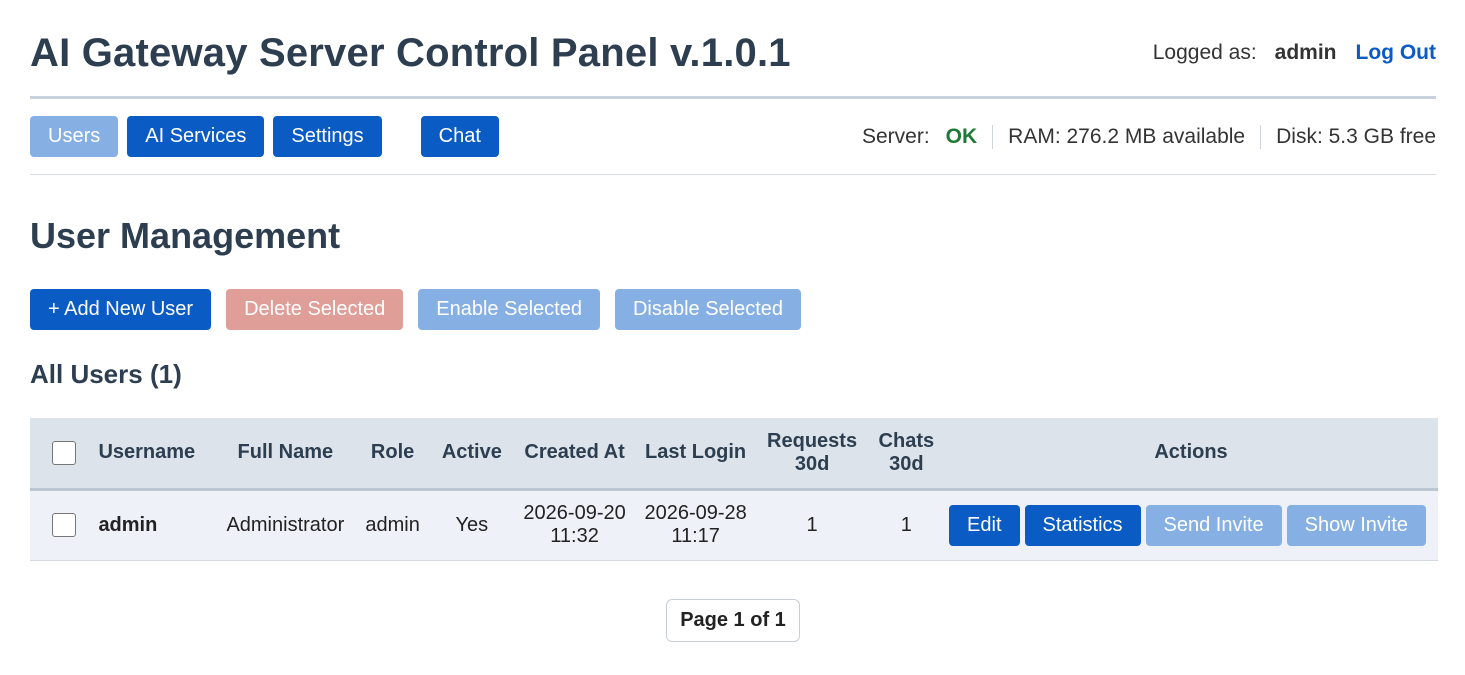 The width and height of the screenshot is (1465, 675). What do you see at coordinates (285, 525) in the screenshot?
I see `cell-full-name: Administrator` at bounding box center [285, 525].